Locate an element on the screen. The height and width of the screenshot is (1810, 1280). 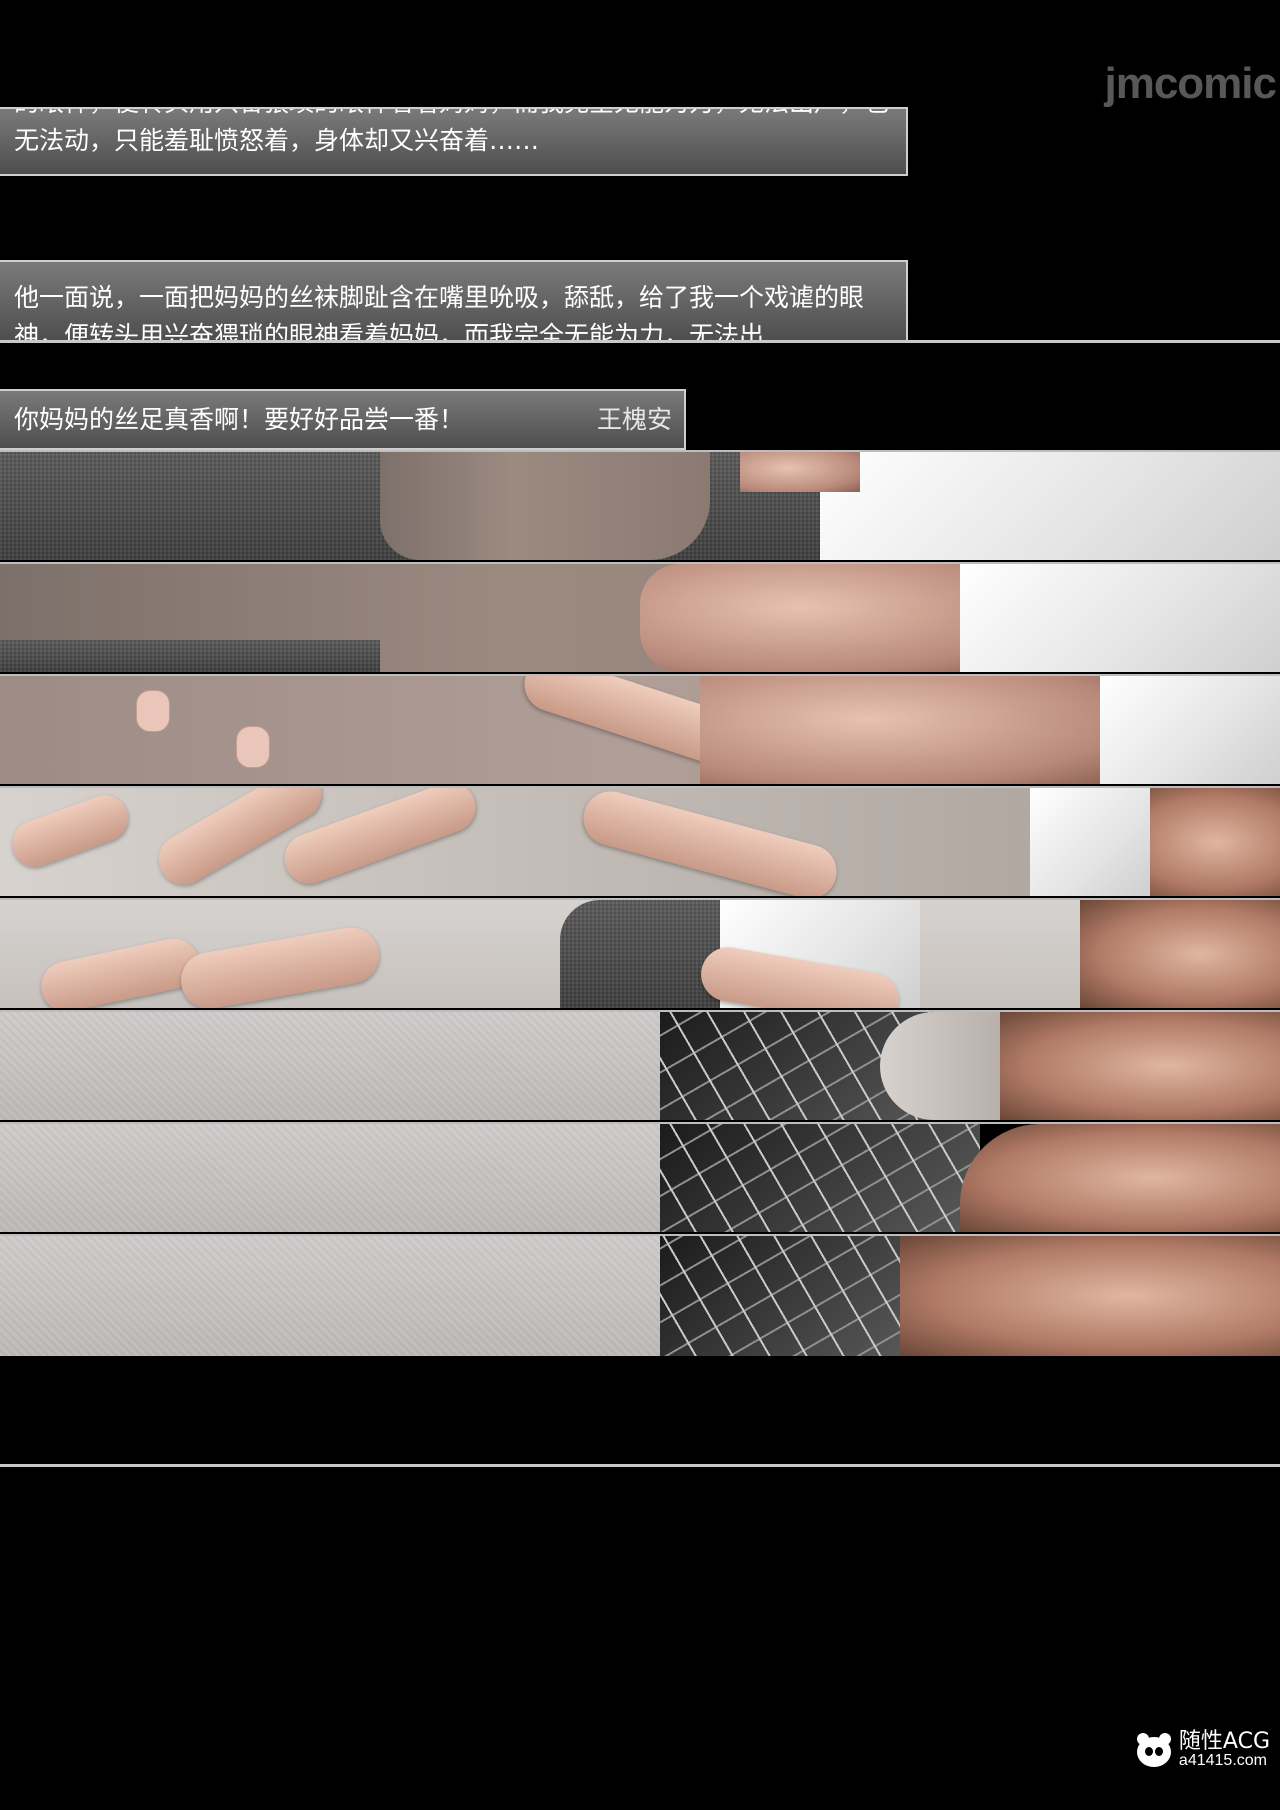
panda-icon is located at coordinates (1154, 1750).